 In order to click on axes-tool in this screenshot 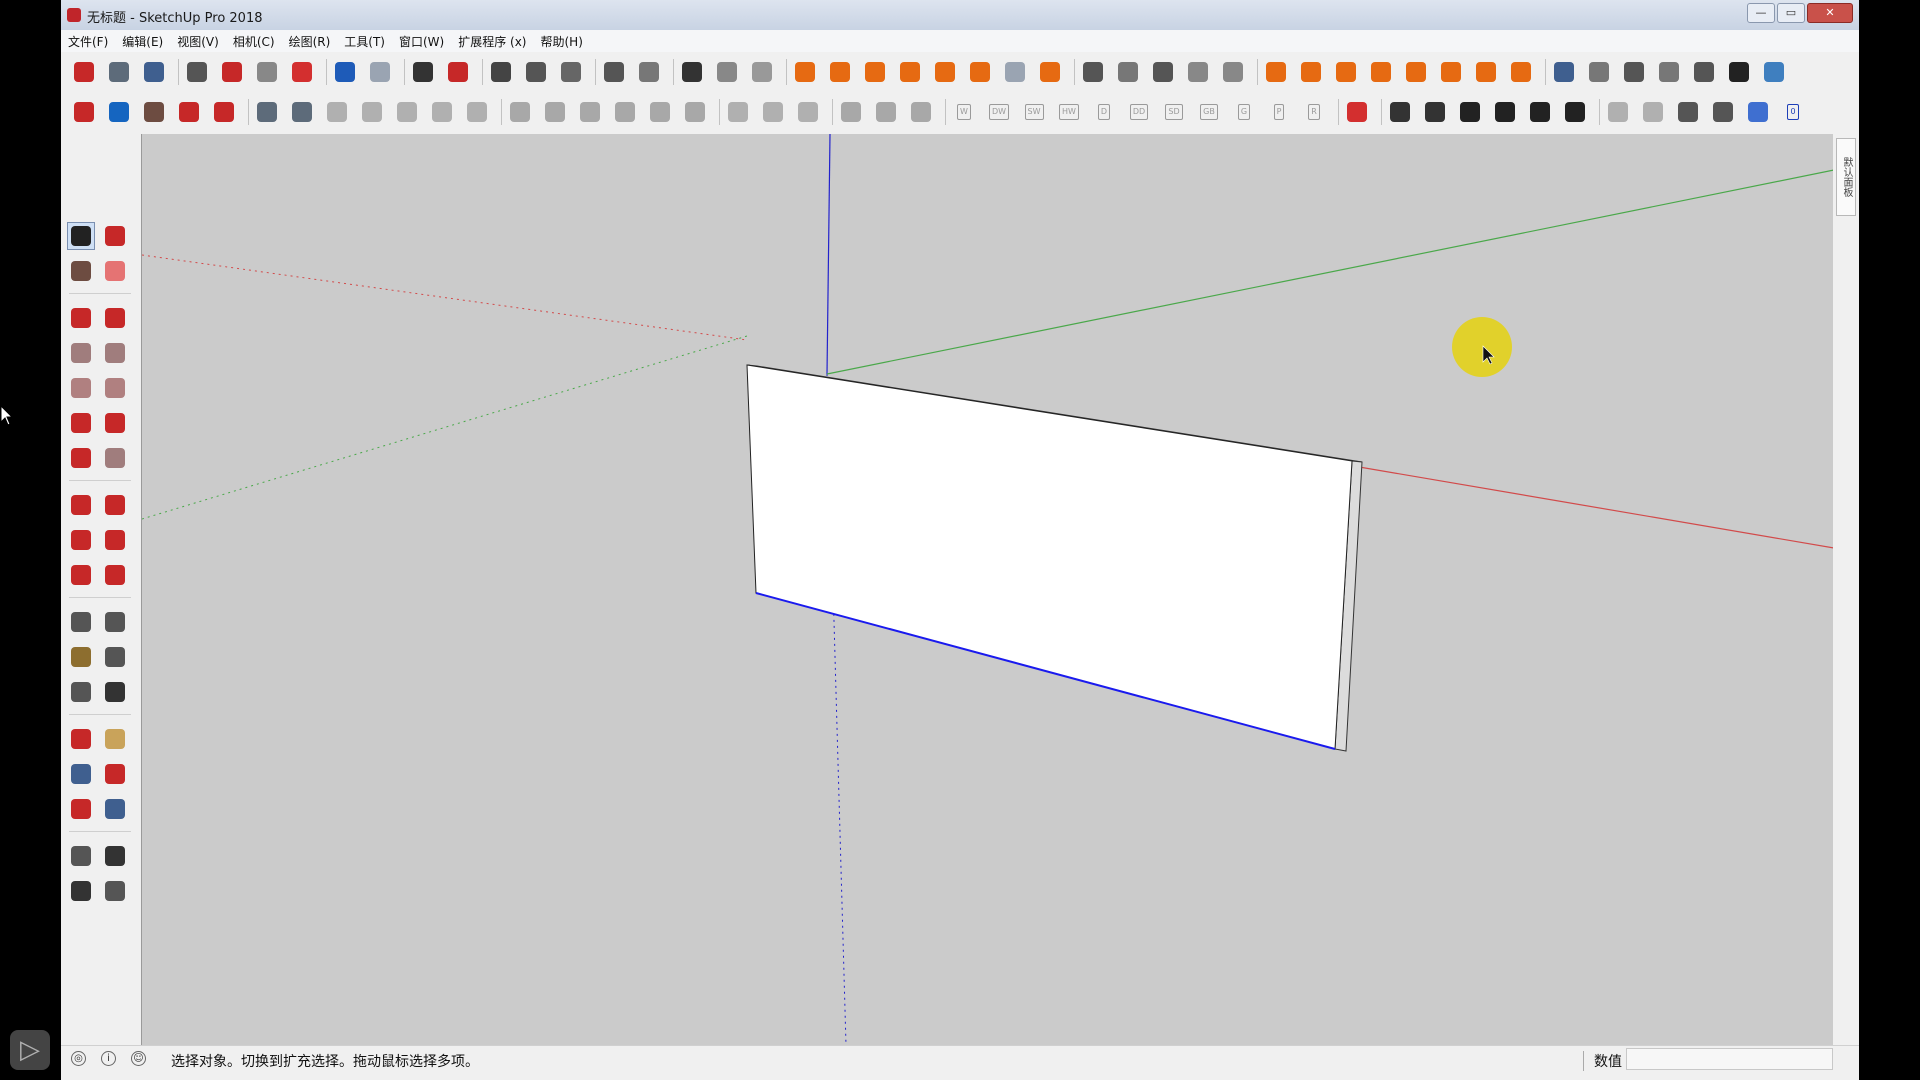, I will do `click(81, 692)`.